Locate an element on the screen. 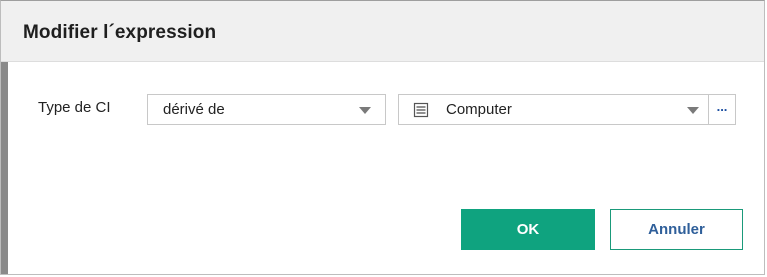 The image size is (767, 277). dialog-title: Modifier l´expression is located at coordinates (120, 32).